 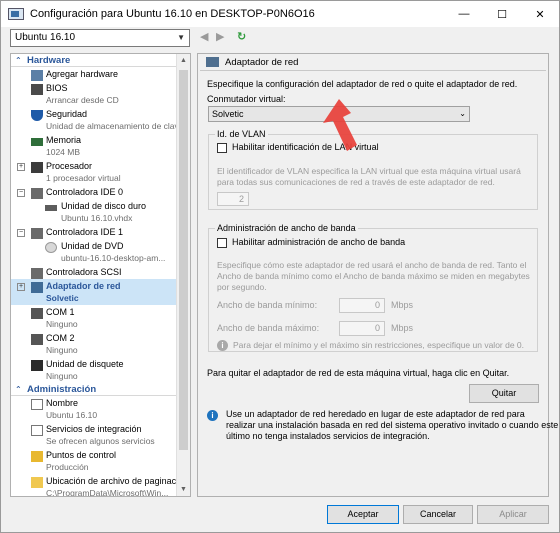 I want to click on maximize-button: ☐, so click(x=502, y=14).